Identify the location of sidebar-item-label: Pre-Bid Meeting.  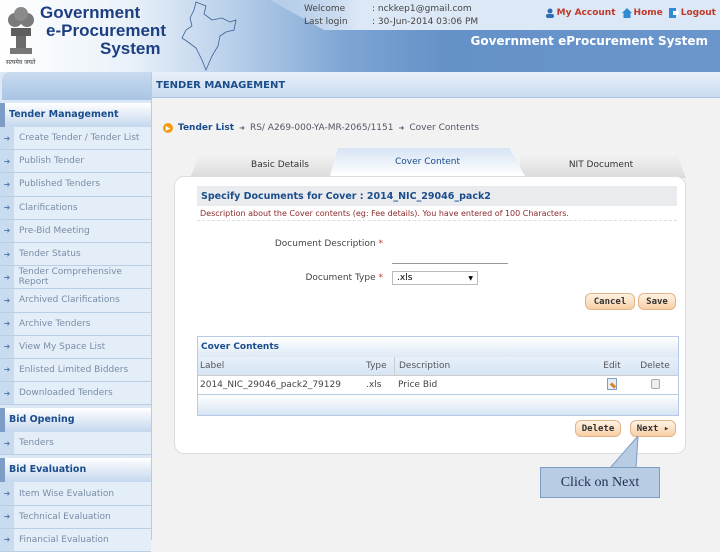
(54, 230).